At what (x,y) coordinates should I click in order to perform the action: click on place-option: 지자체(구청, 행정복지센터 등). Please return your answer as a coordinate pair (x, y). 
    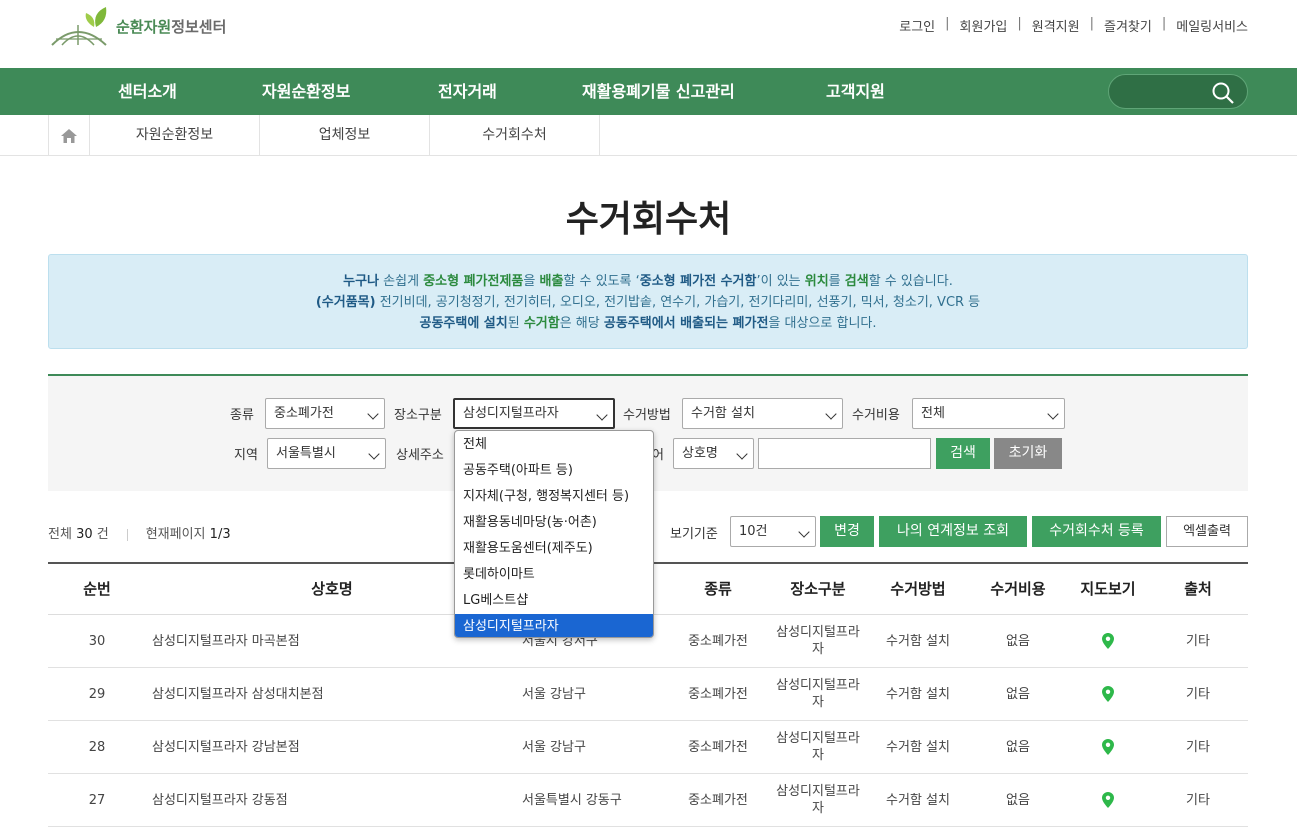
    Looking at the image, I should click on (554, 497).